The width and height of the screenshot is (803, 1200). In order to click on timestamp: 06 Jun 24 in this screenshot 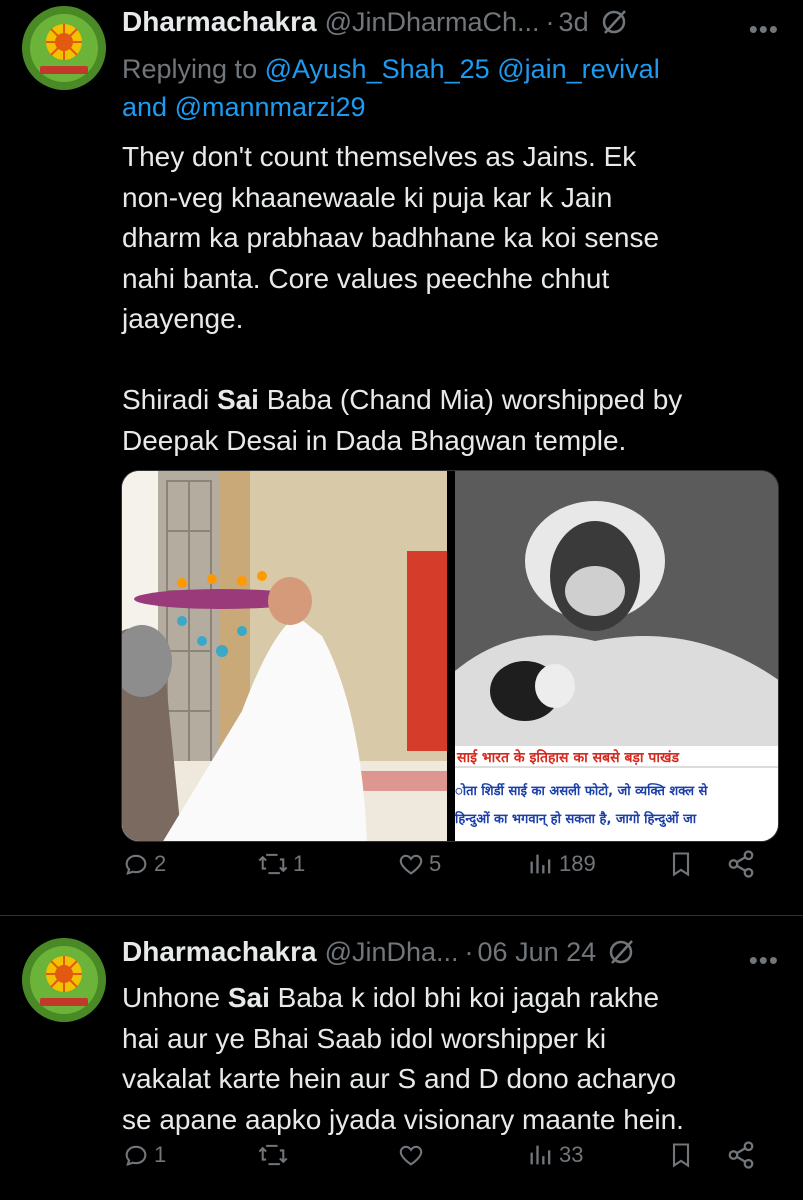, I will do `click(537, 952)`.